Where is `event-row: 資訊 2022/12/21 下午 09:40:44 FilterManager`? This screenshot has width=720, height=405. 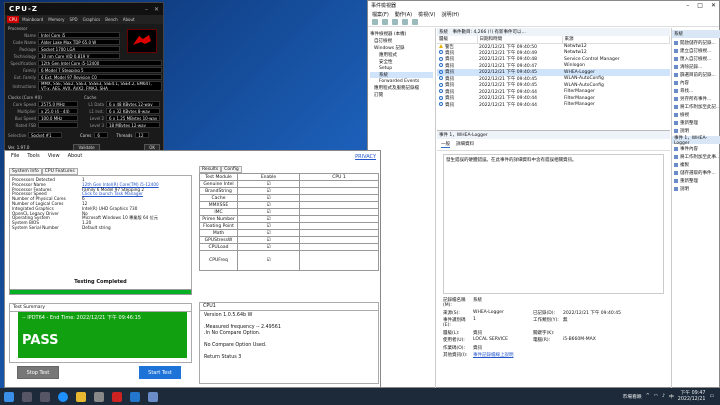
event-row: 資訊 2022/12/21 下午 09:40:44 FilterManager is located at coordinates (553, 105).